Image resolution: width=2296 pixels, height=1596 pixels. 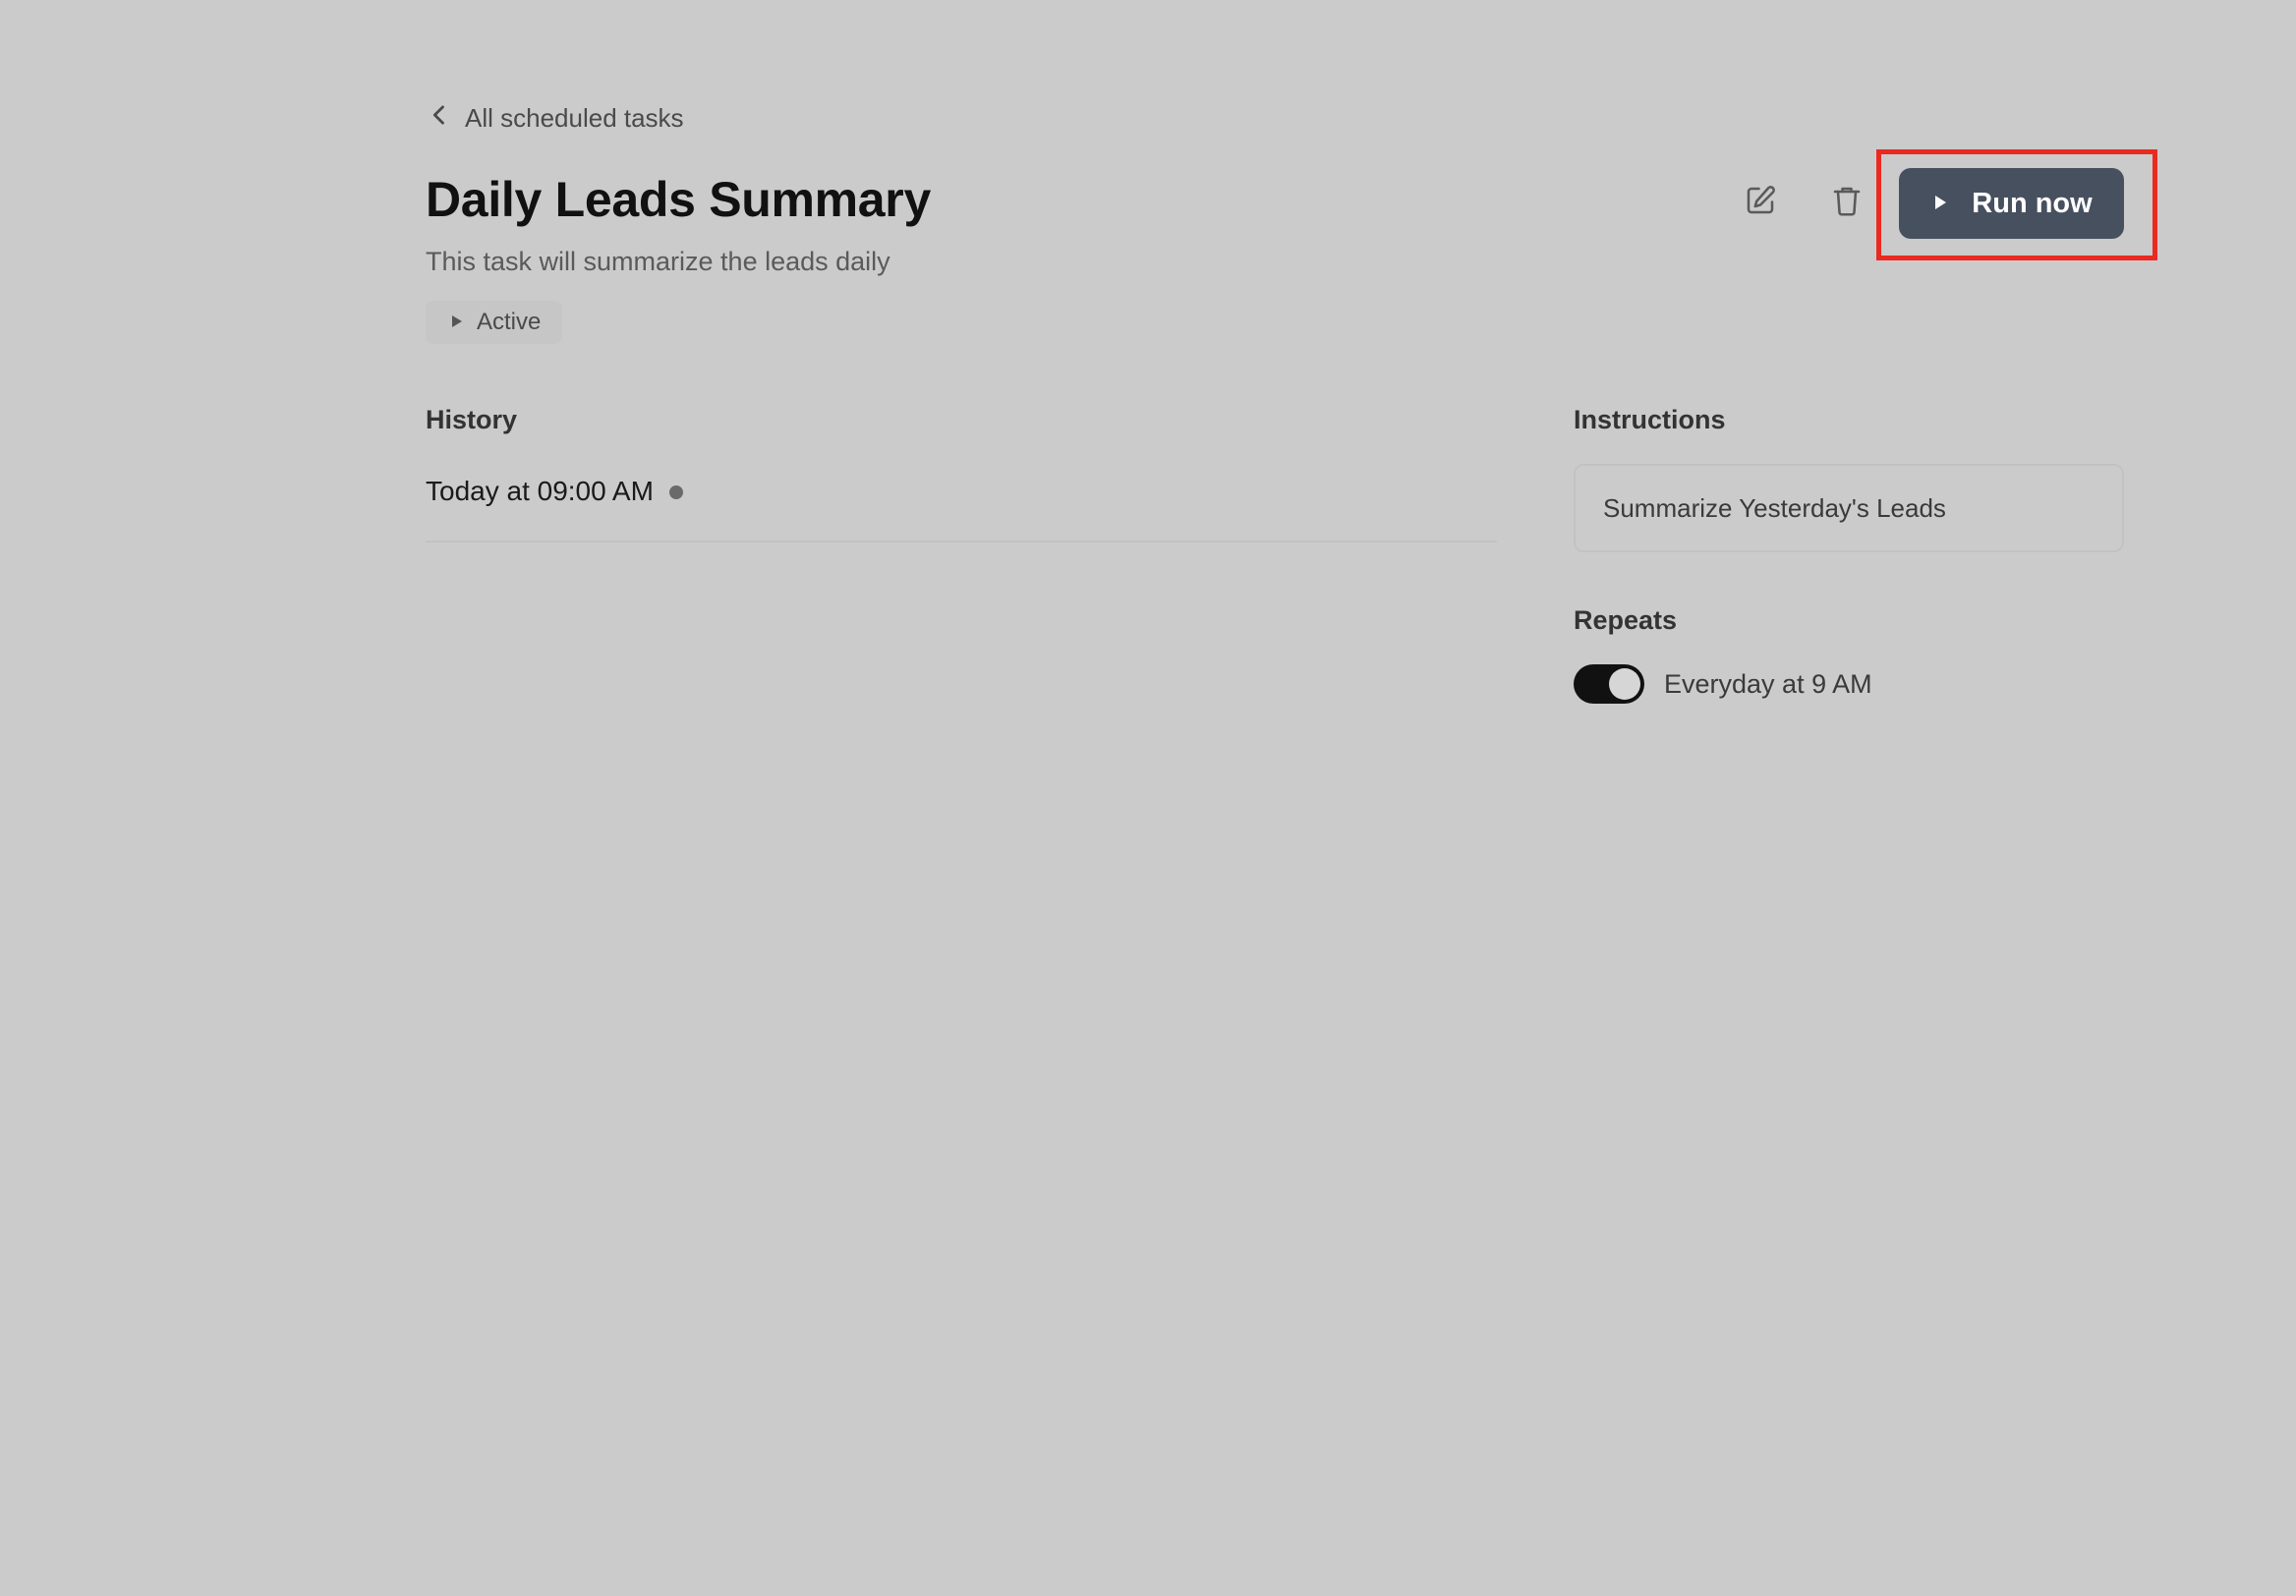 What do you see at coordinates (1626, 620) in the screenshot?
I see `repeats-heading: Repeats` at bounding box center [1626, 620].